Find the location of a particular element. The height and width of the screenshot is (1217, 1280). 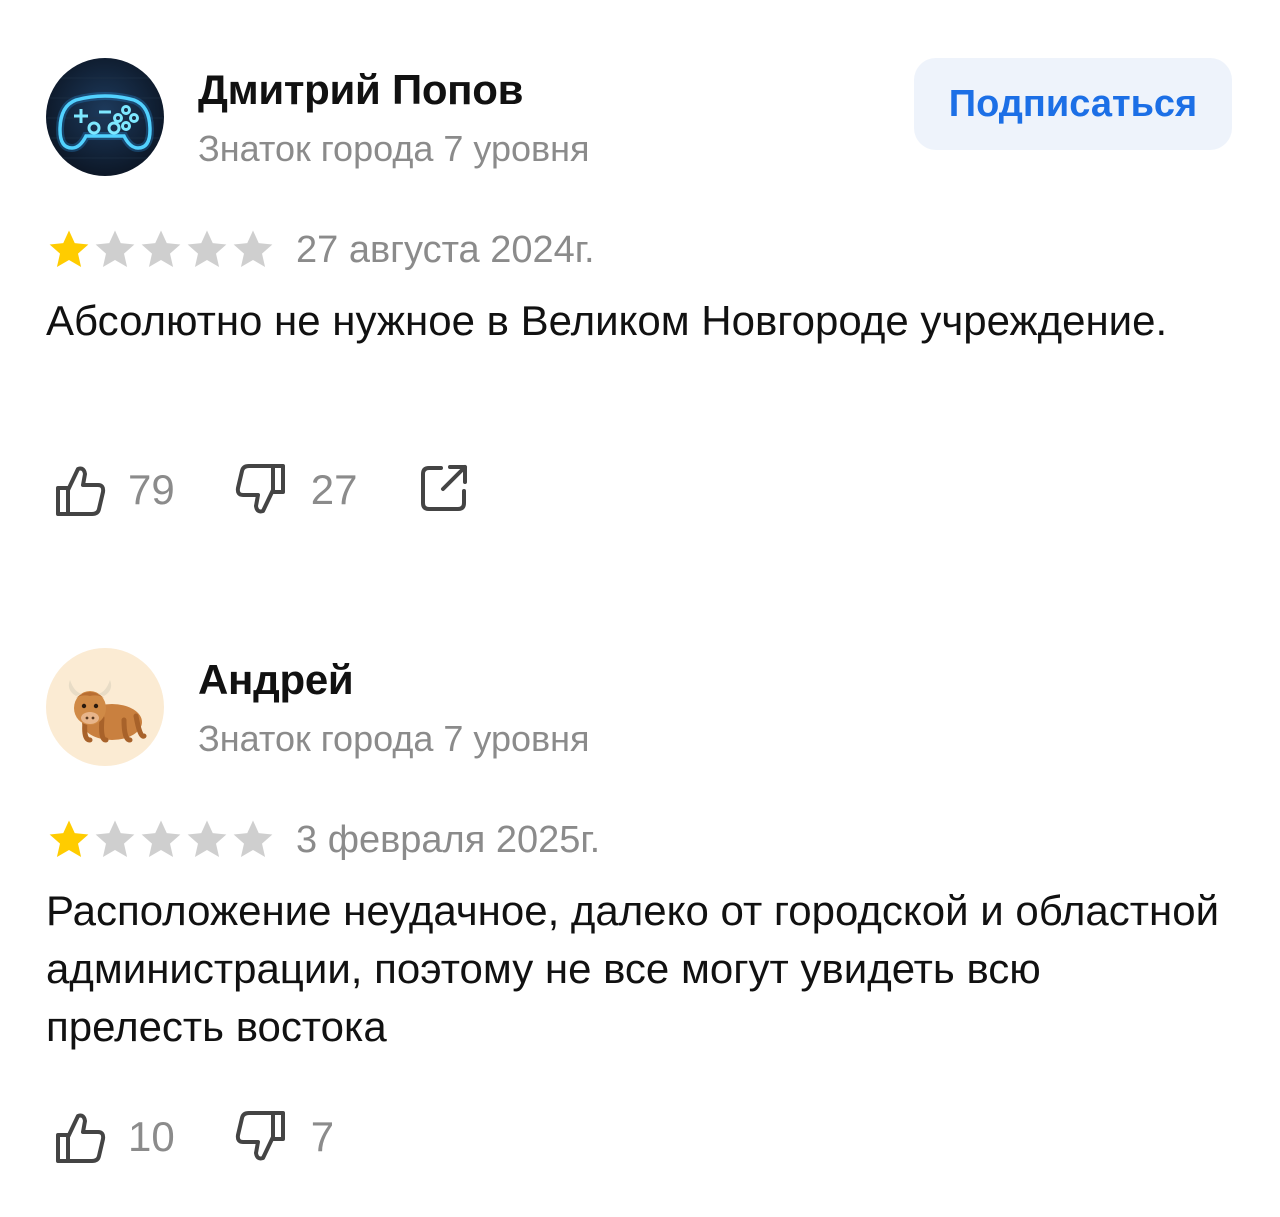

share-button is located at coordinates (444, 490).